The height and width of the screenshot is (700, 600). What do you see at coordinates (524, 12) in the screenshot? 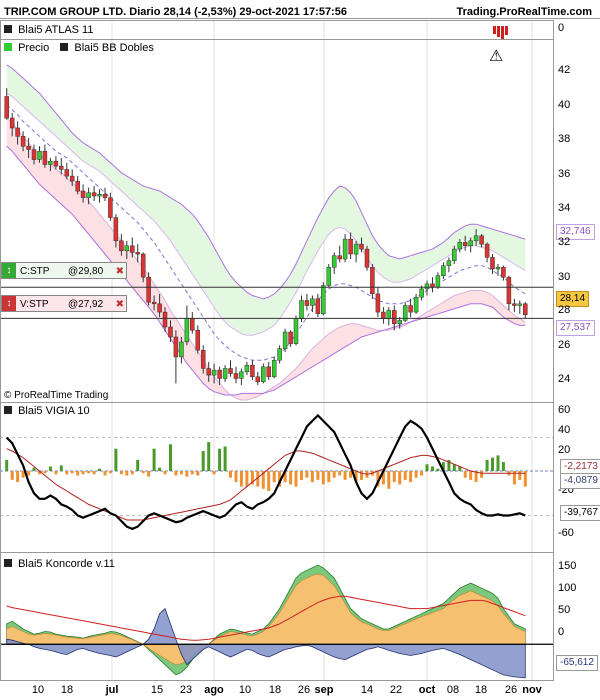
I see `site-label: Trading.ProRealTime.com` at bounding box center [524, 12].